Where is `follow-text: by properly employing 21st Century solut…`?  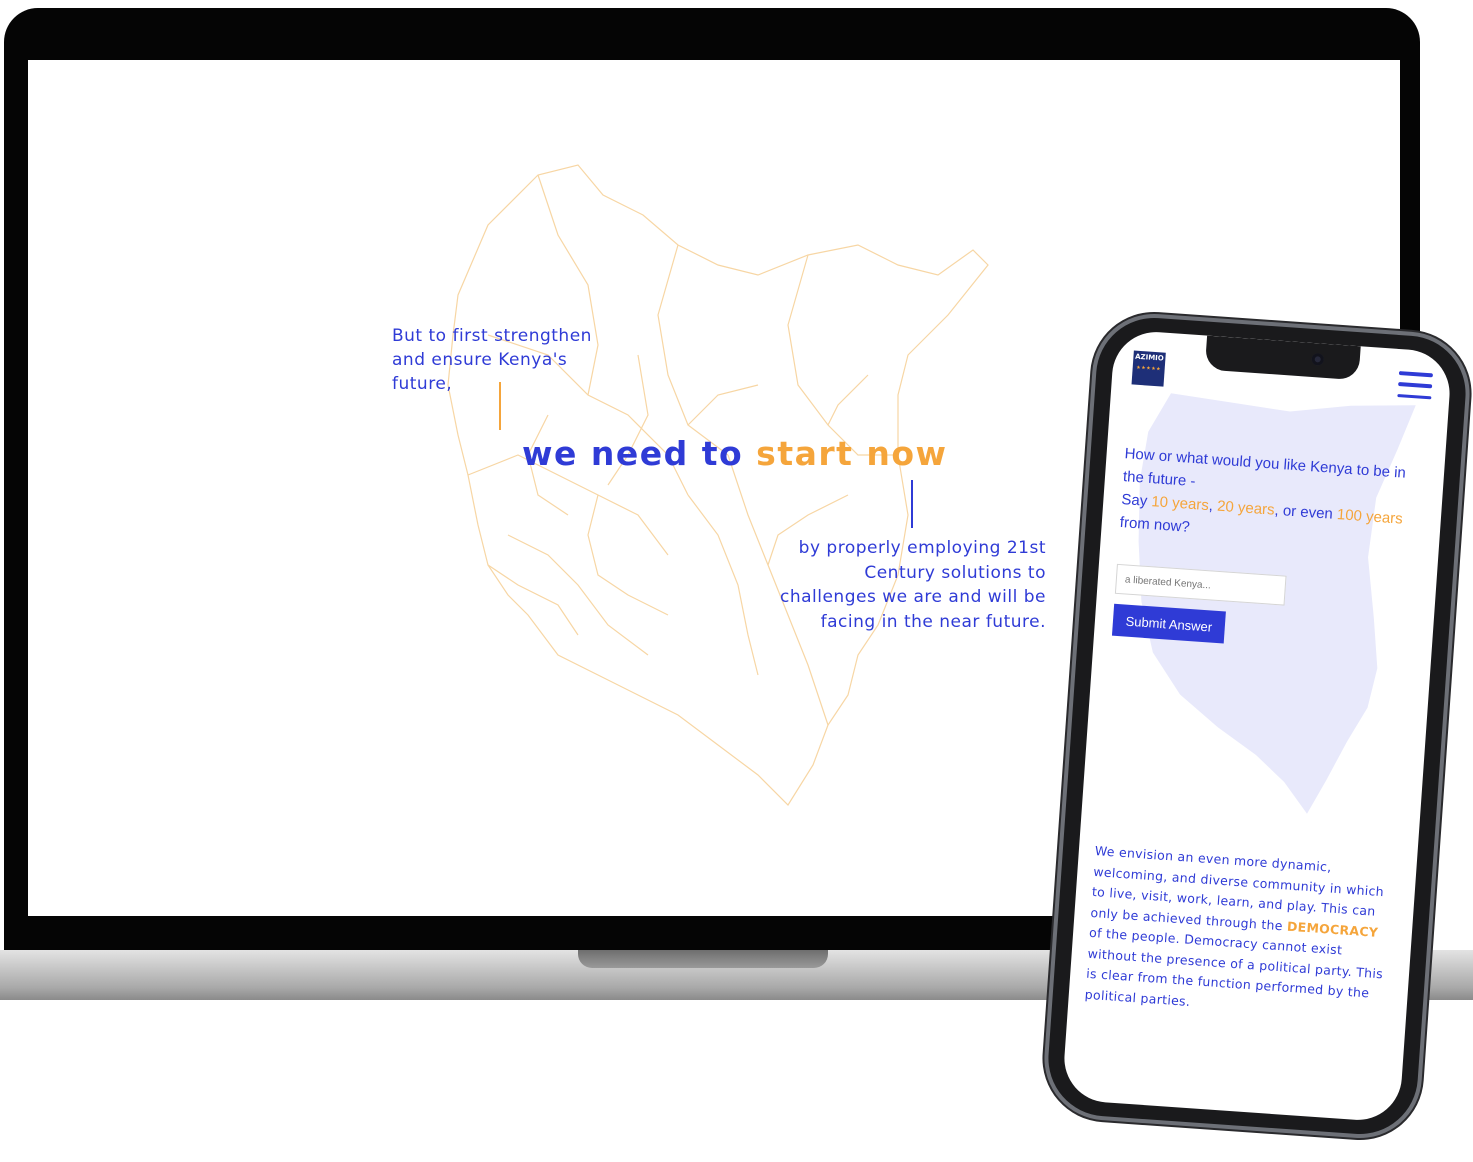 follow-text: by properly employing 21st Century solut… is located at coordinates (912, 585).